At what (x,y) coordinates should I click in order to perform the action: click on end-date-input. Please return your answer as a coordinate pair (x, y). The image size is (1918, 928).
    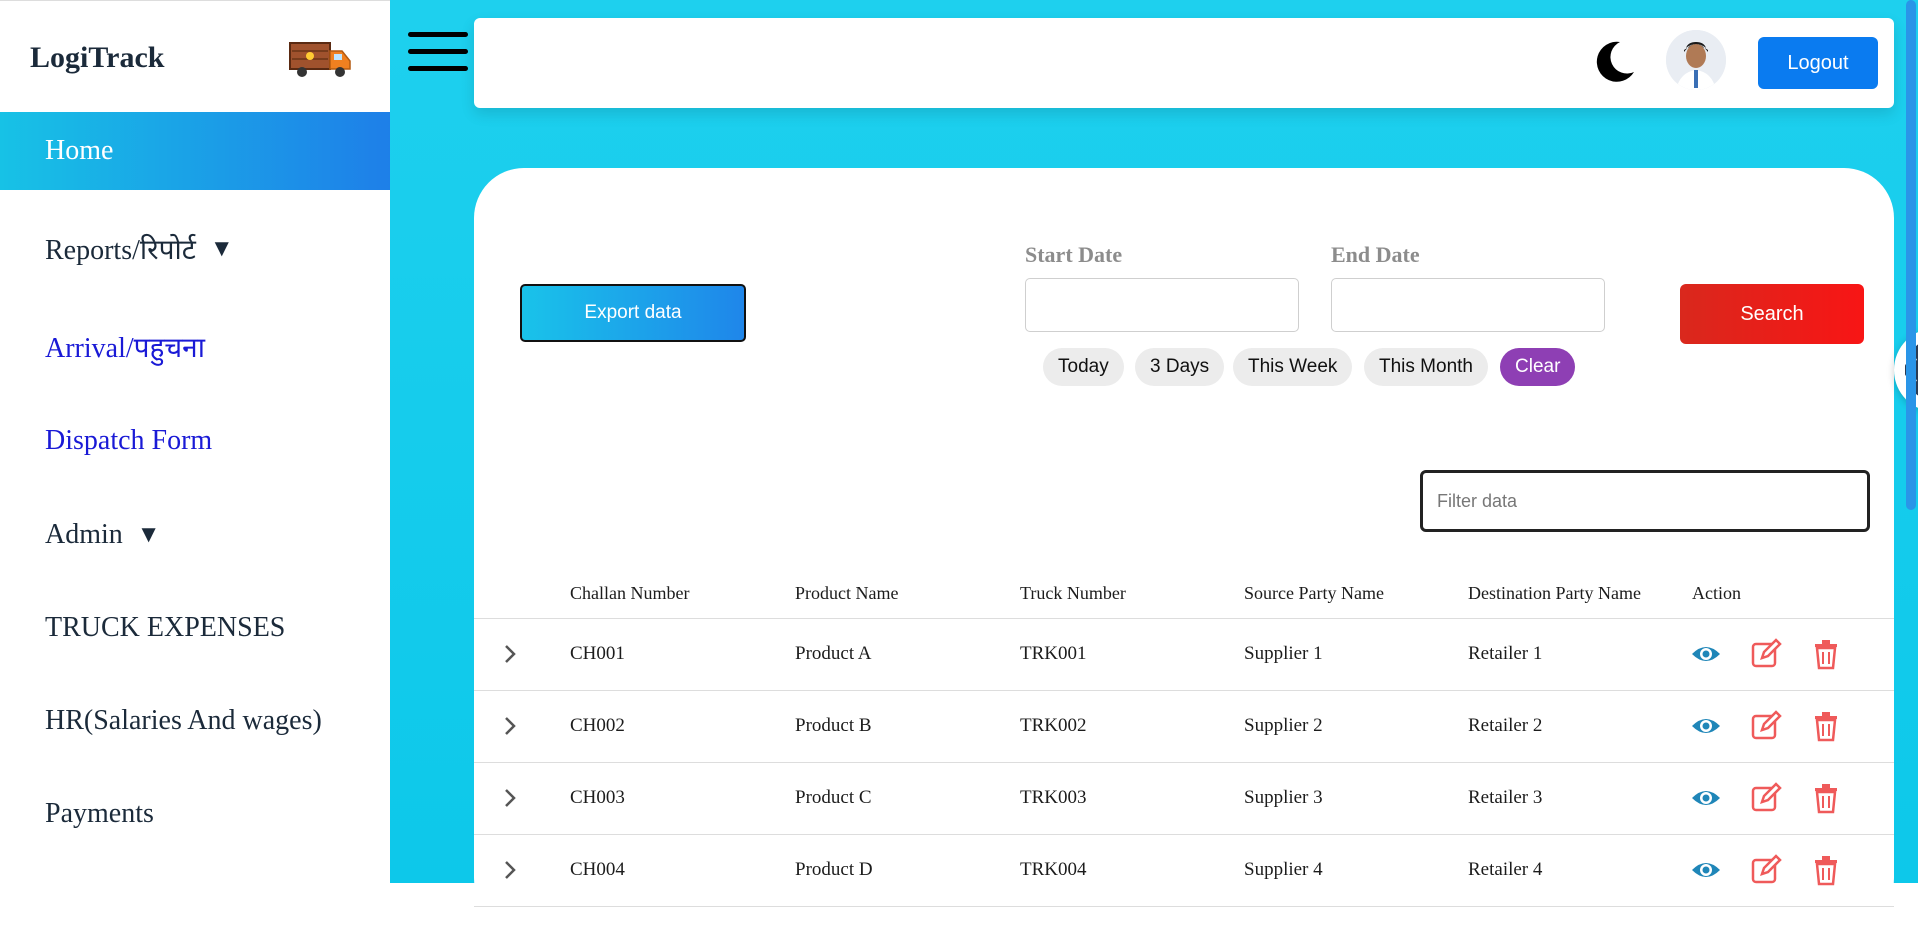
    Looking at the image, I should click on (1468, 305).